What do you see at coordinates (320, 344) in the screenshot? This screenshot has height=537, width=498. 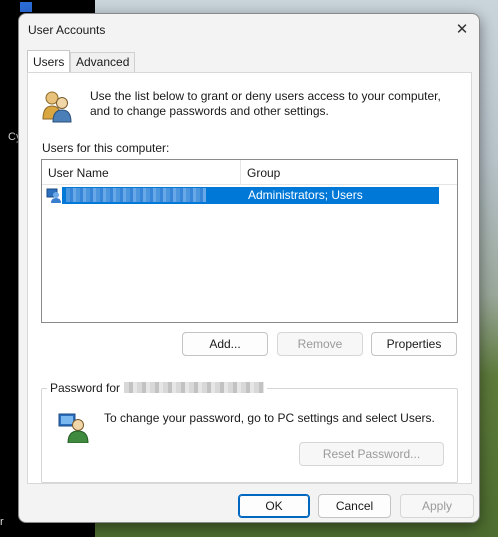 I see `remove-button: Remove` at bounding box center [320, 344].